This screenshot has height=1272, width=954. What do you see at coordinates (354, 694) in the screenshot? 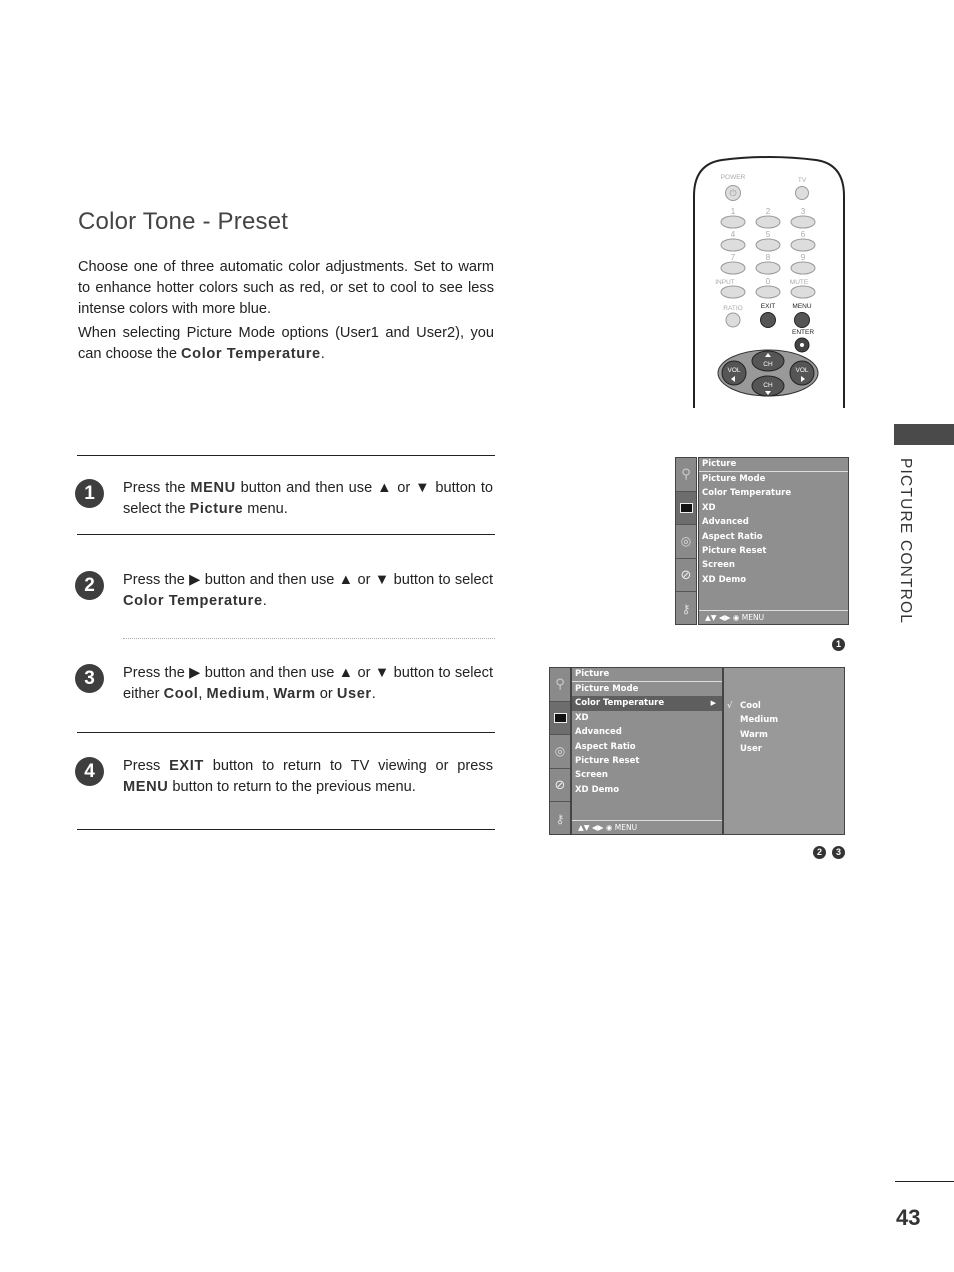
I see `user-keyword: User` at bounding box center [354, 694].